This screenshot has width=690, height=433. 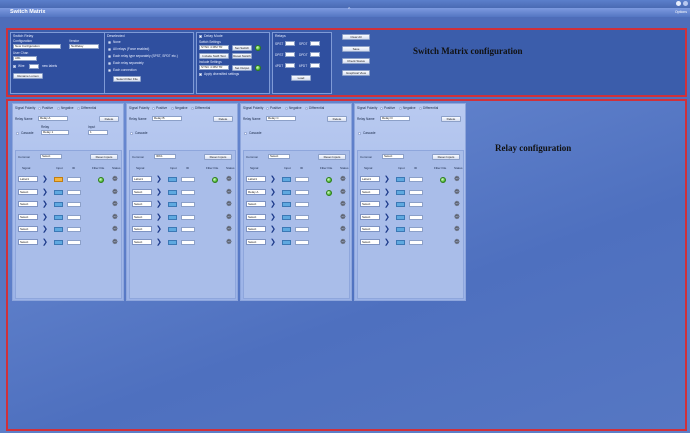 What do you see at coordinates (200, 36) in the screenshot?
I see `delay-mode-checkbox` at bounding box center [200, 36].